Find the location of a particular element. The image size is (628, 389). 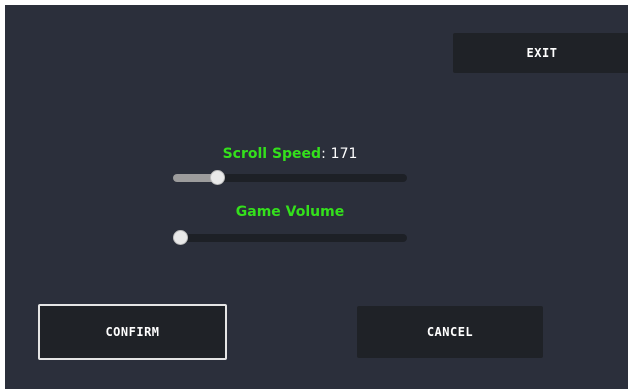

cancel-button: CANCEL is located at coordinates (450, 332).